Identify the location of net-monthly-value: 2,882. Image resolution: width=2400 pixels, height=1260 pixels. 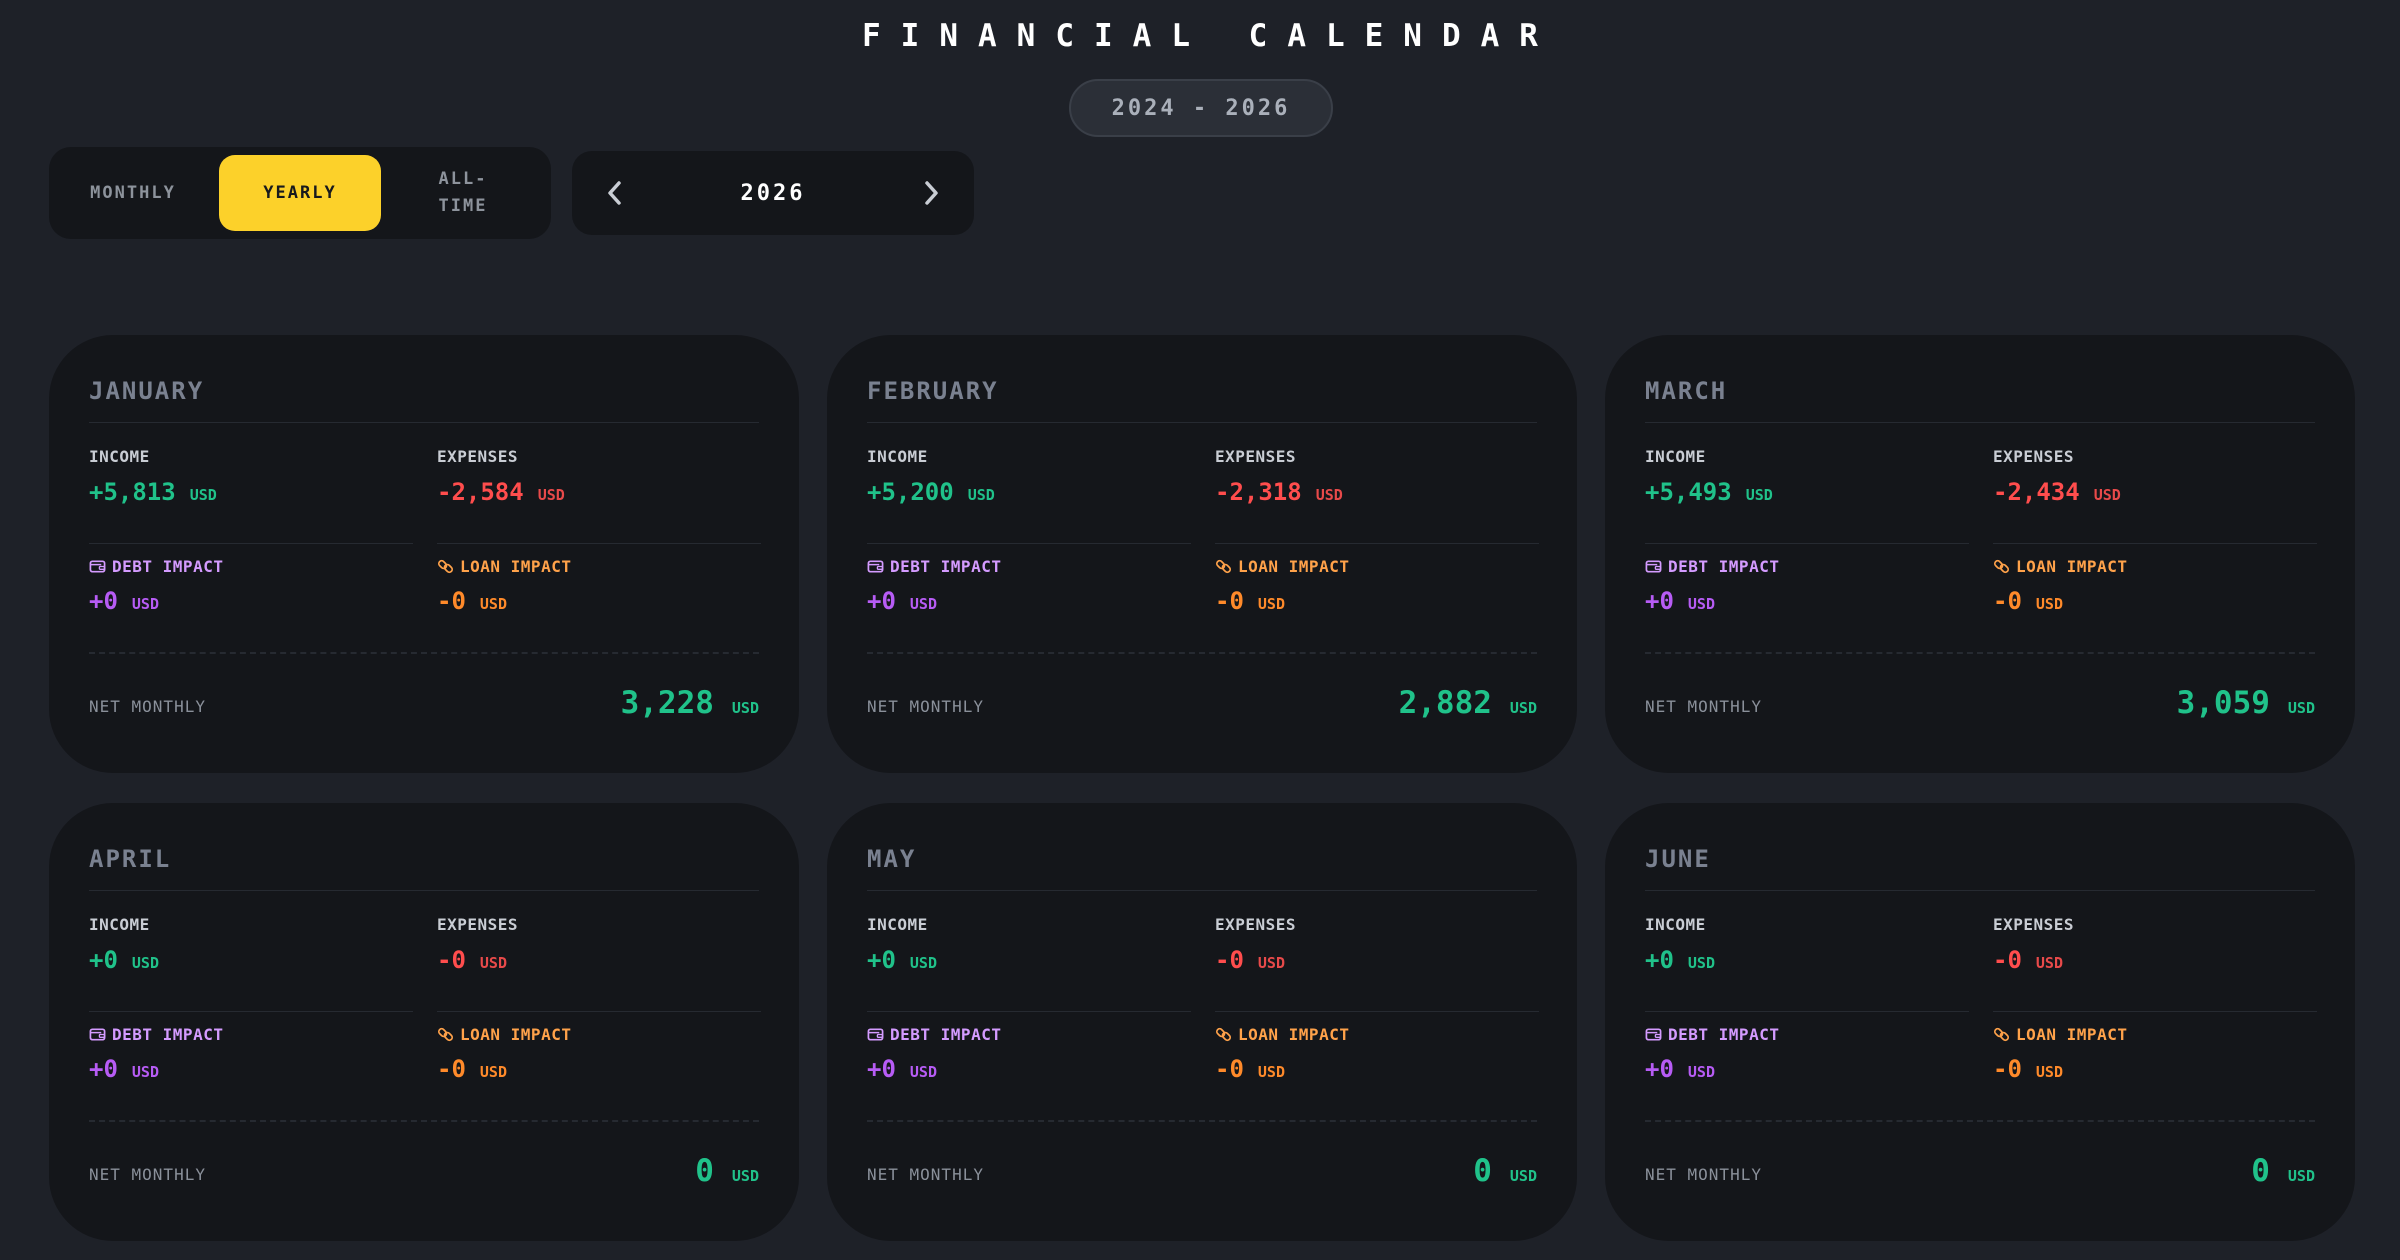
(1445, 703).